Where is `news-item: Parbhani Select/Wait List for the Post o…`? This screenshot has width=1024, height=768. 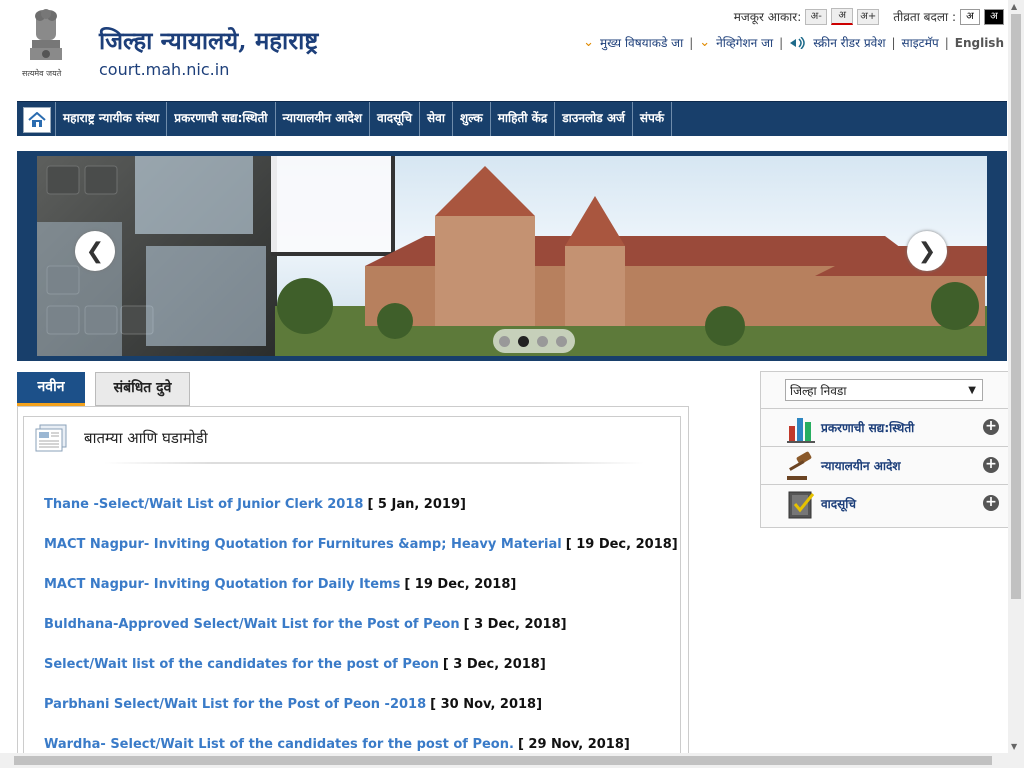 news-item: Parbhani Select/Wait List for the Post o… is located at coordinates (361, 717).